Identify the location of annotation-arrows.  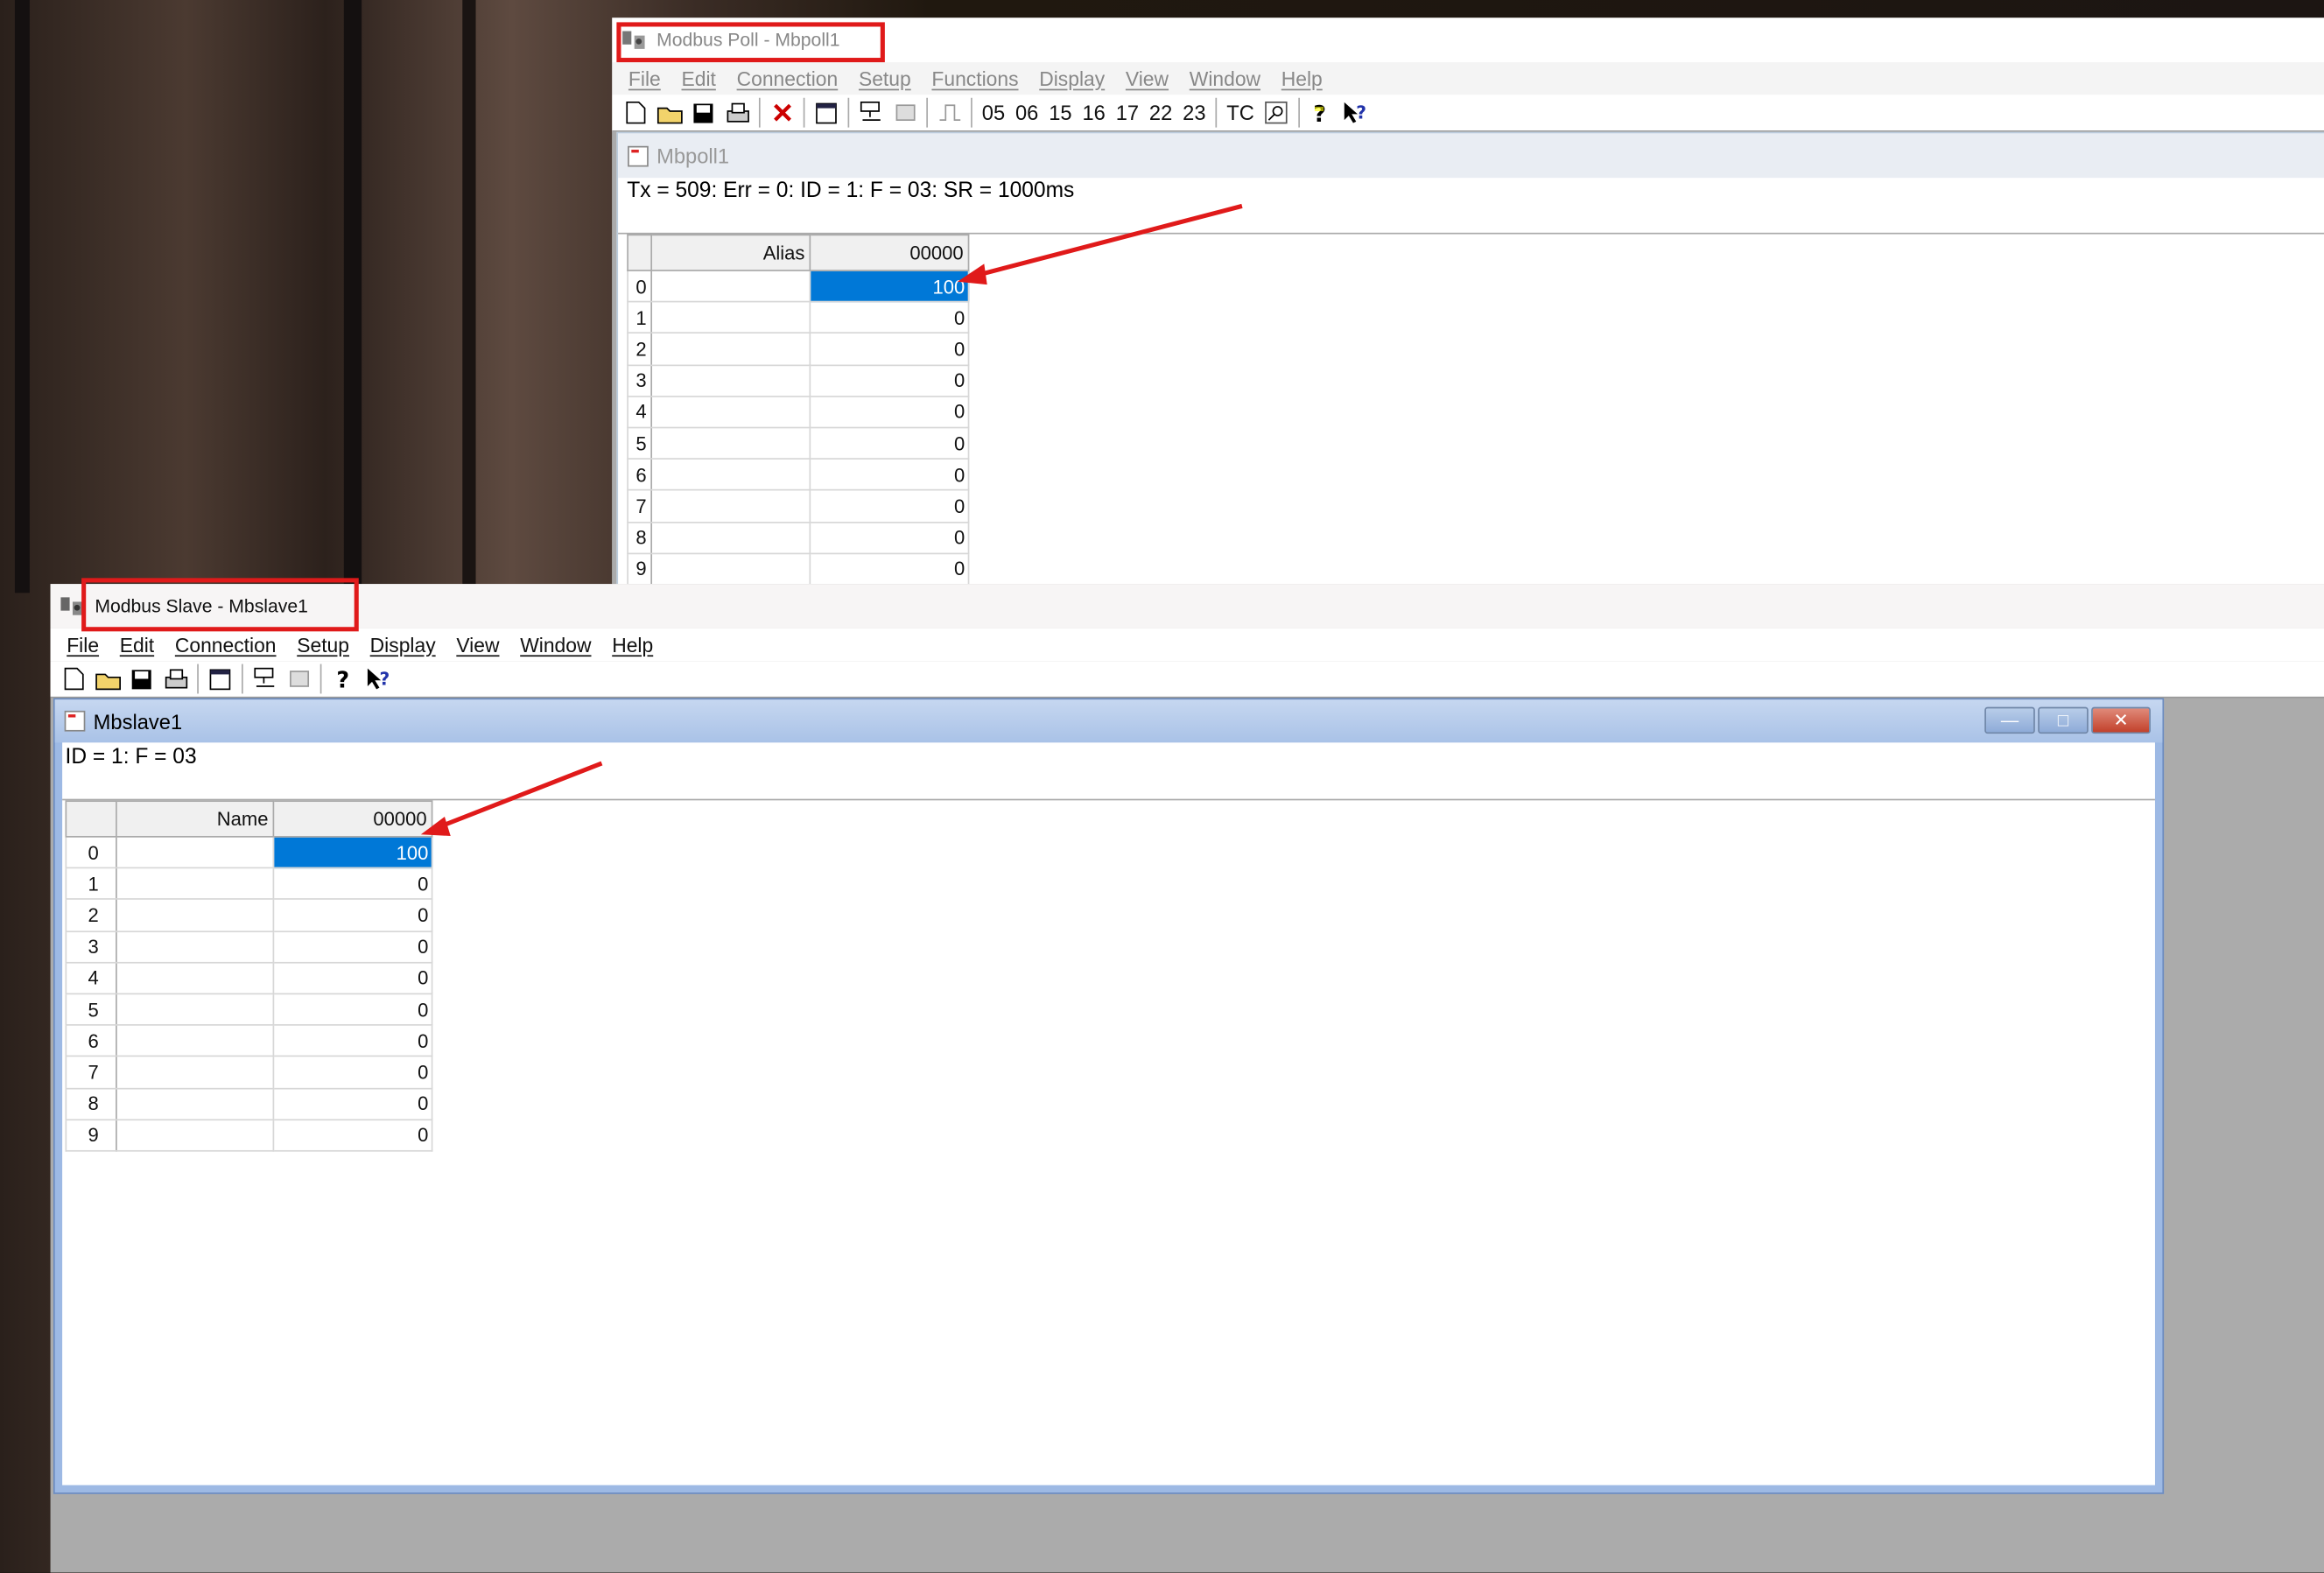
(832, 519).